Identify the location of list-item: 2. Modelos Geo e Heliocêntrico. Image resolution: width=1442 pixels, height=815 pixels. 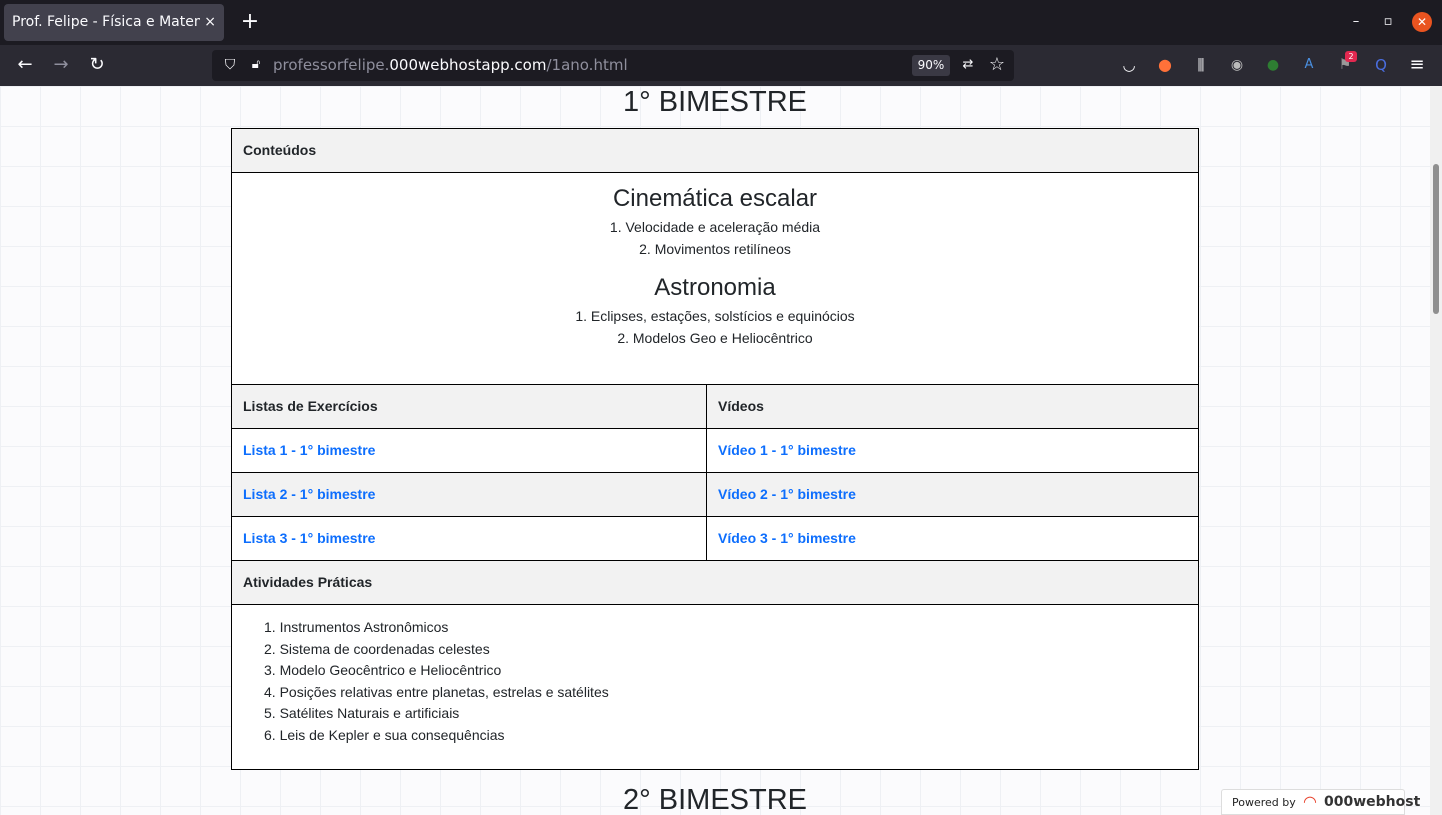
(715, 337).